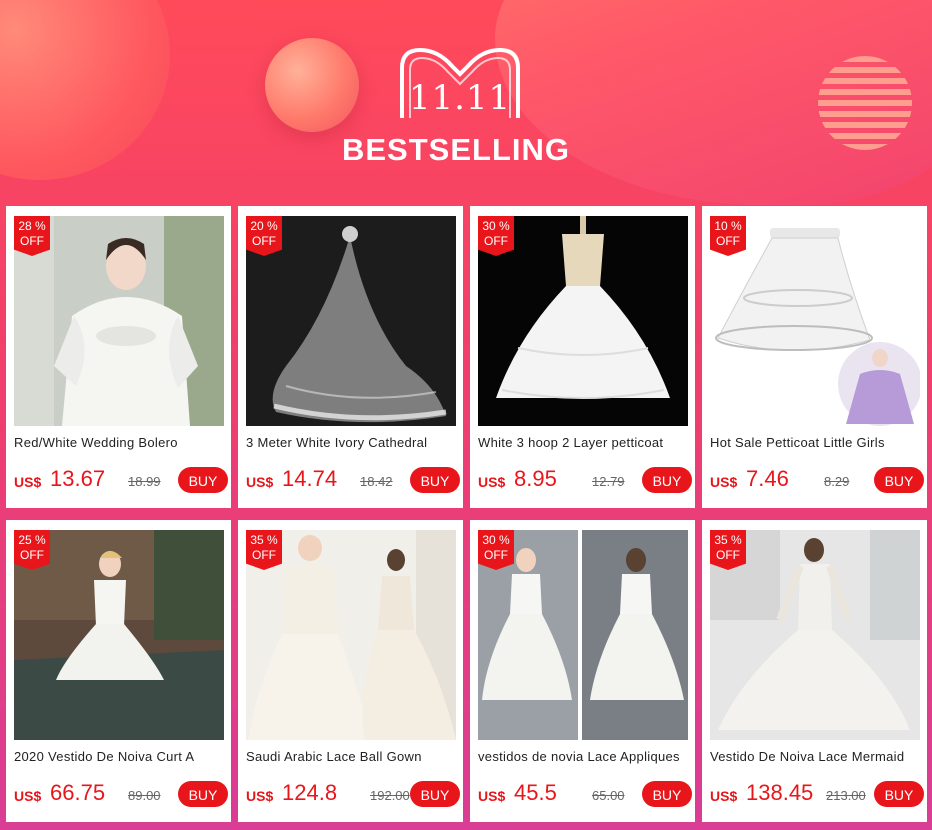 This screenshot has width=932, height=830. I want to click on product-title: Hot Sale Petticoat Little Girls, so click(817, 442).